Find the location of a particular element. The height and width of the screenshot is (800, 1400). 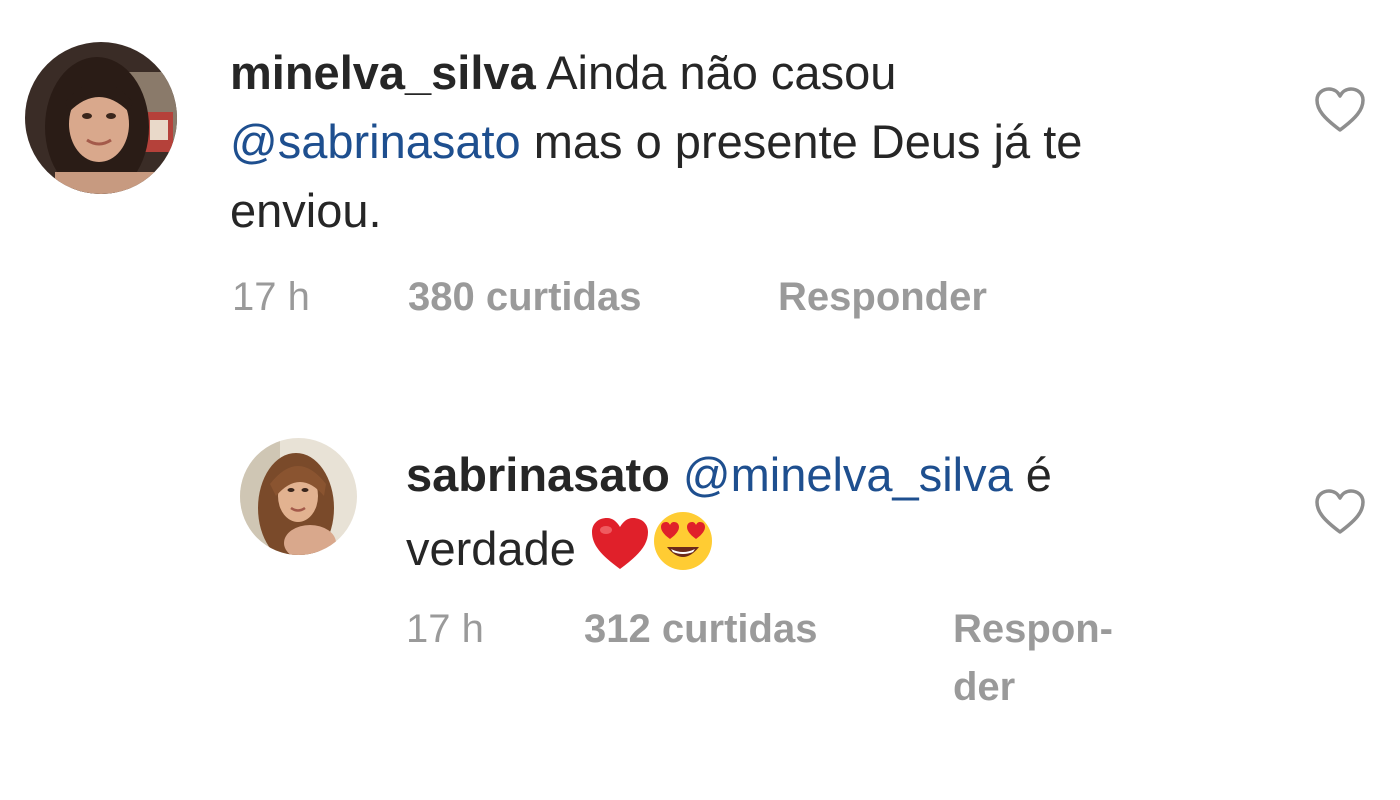

comment-likes-count: 312 curtidas is located at coordinates (700, 629).